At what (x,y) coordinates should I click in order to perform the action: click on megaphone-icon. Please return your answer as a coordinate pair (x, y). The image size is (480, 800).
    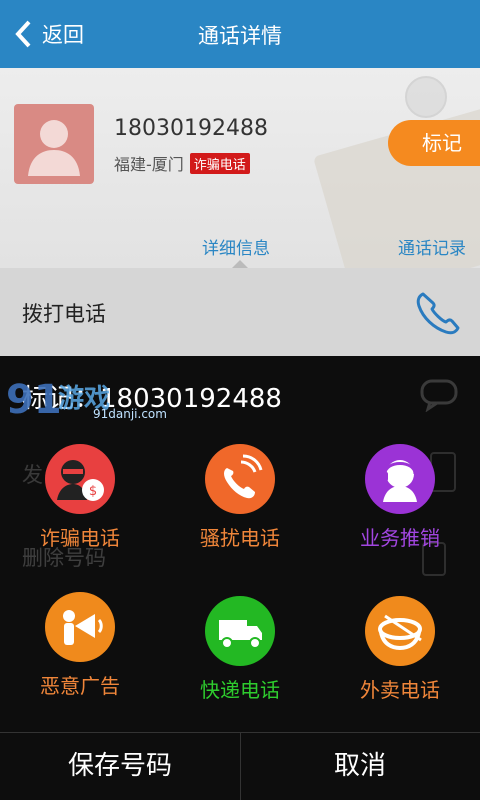
    Looking at the image, I should click on (83, 627).